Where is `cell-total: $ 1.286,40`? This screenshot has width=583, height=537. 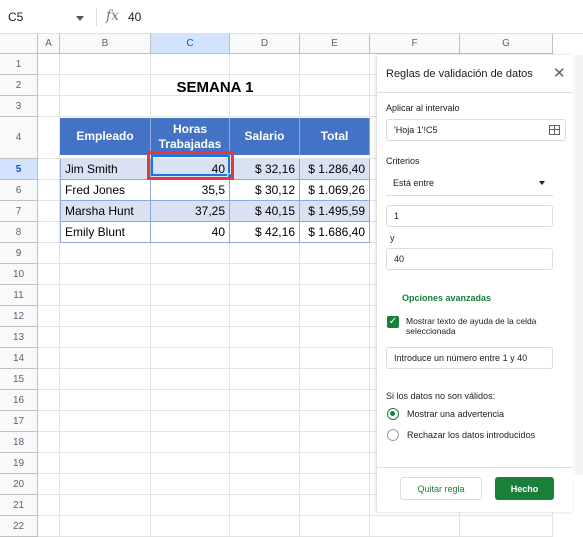 cell-total: $ 1.286,40 is located at coordinates (335, 169).